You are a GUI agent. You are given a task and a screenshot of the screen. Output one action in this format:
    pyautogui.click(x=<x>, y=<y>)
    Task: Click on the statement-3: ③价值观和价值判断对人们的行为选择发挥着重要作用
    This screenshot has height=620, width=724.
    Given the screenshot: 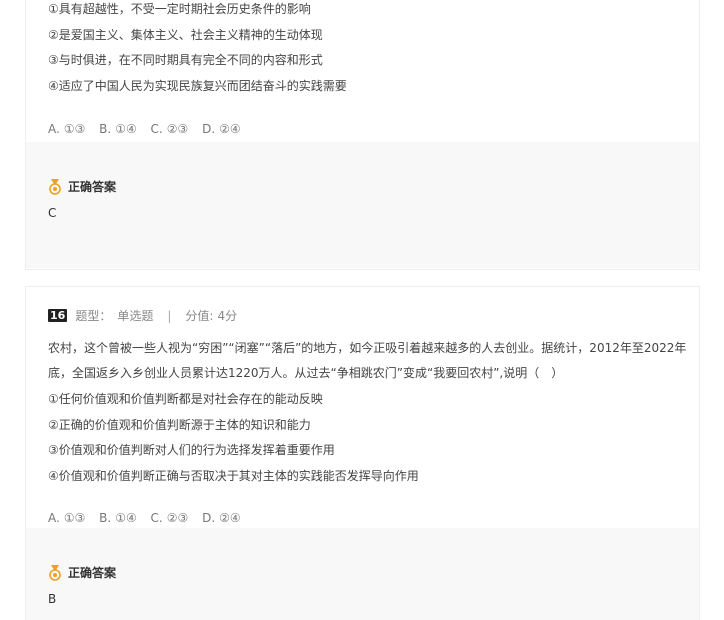 What is the action you would take?
    pyautogui.click(x=191, y=450)
    